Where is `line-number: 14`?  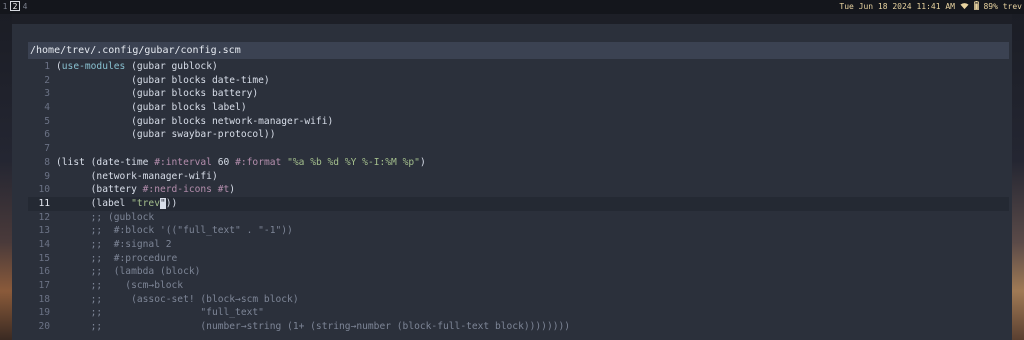
line-number: 14 is located at coordinates (44, 244).